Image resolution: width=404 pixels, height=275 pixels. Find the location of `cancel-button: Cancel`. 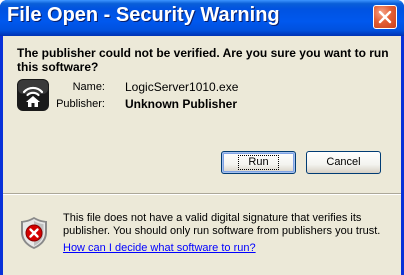

cancel-button: Cancel is located at coordinates (343, 162).